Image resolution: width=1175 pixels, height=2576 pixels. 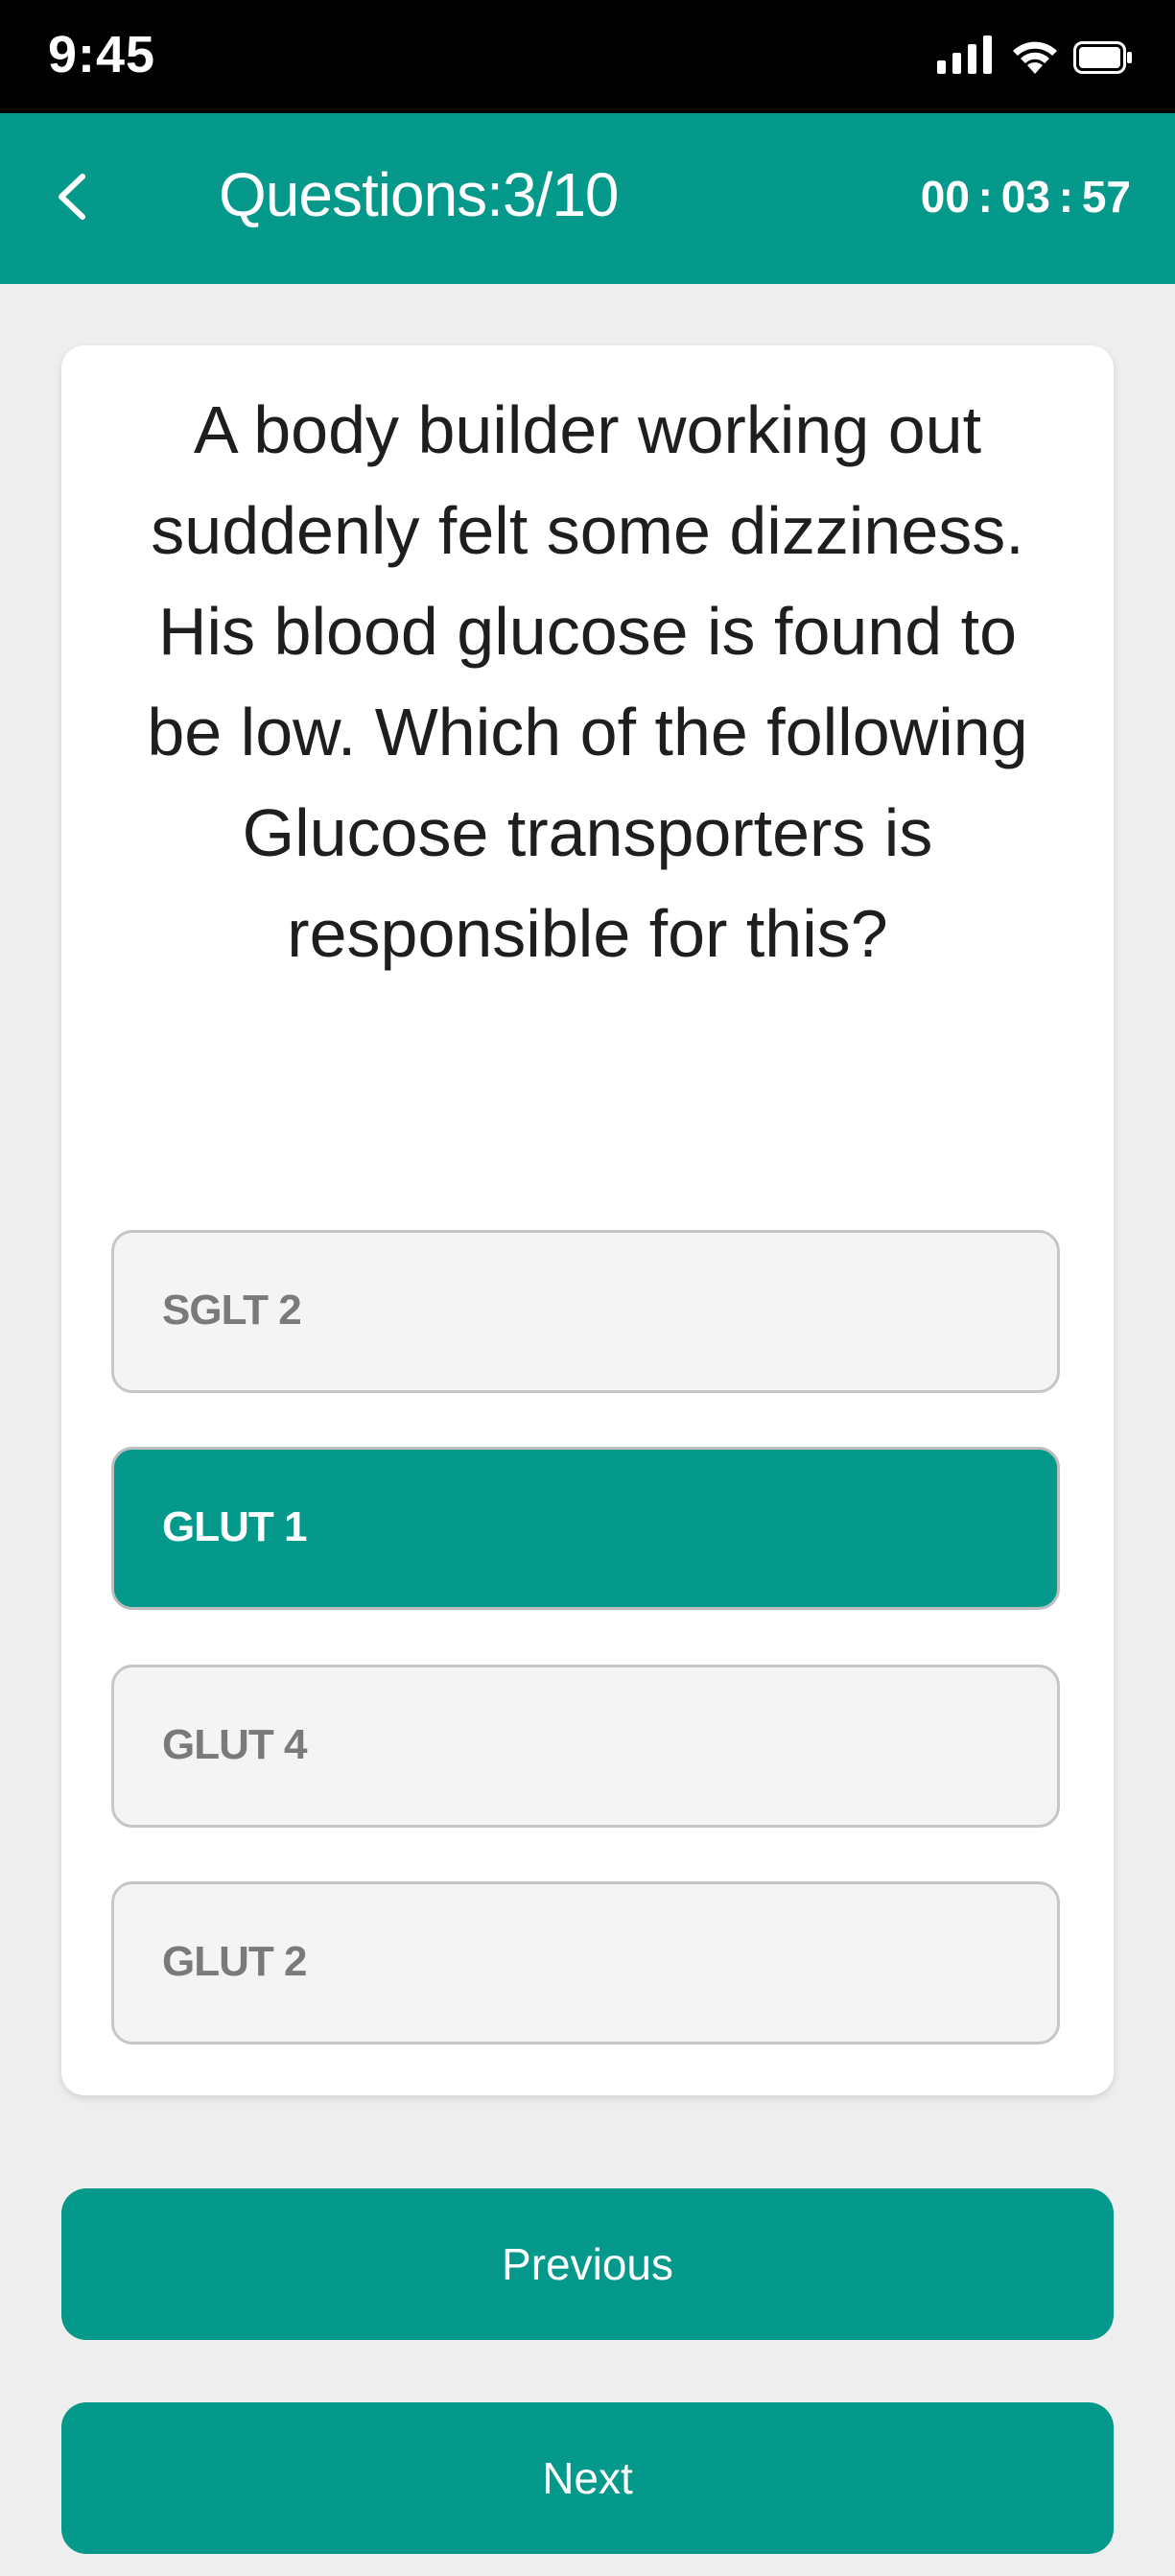 I want to click on answer-option: SGLT 2, so click(x=585, y=1312).